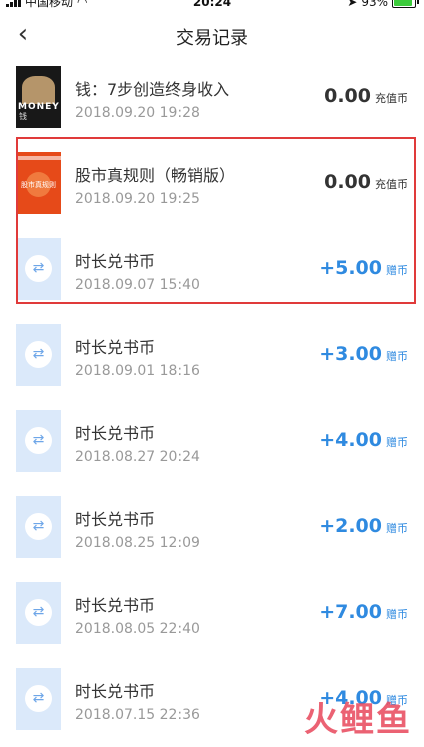 Image resolution: width=424 pixels, height=747 pixels. Describe the element at coordinates (405, 4) in the screenshot. I see `battery-icon` at that location.